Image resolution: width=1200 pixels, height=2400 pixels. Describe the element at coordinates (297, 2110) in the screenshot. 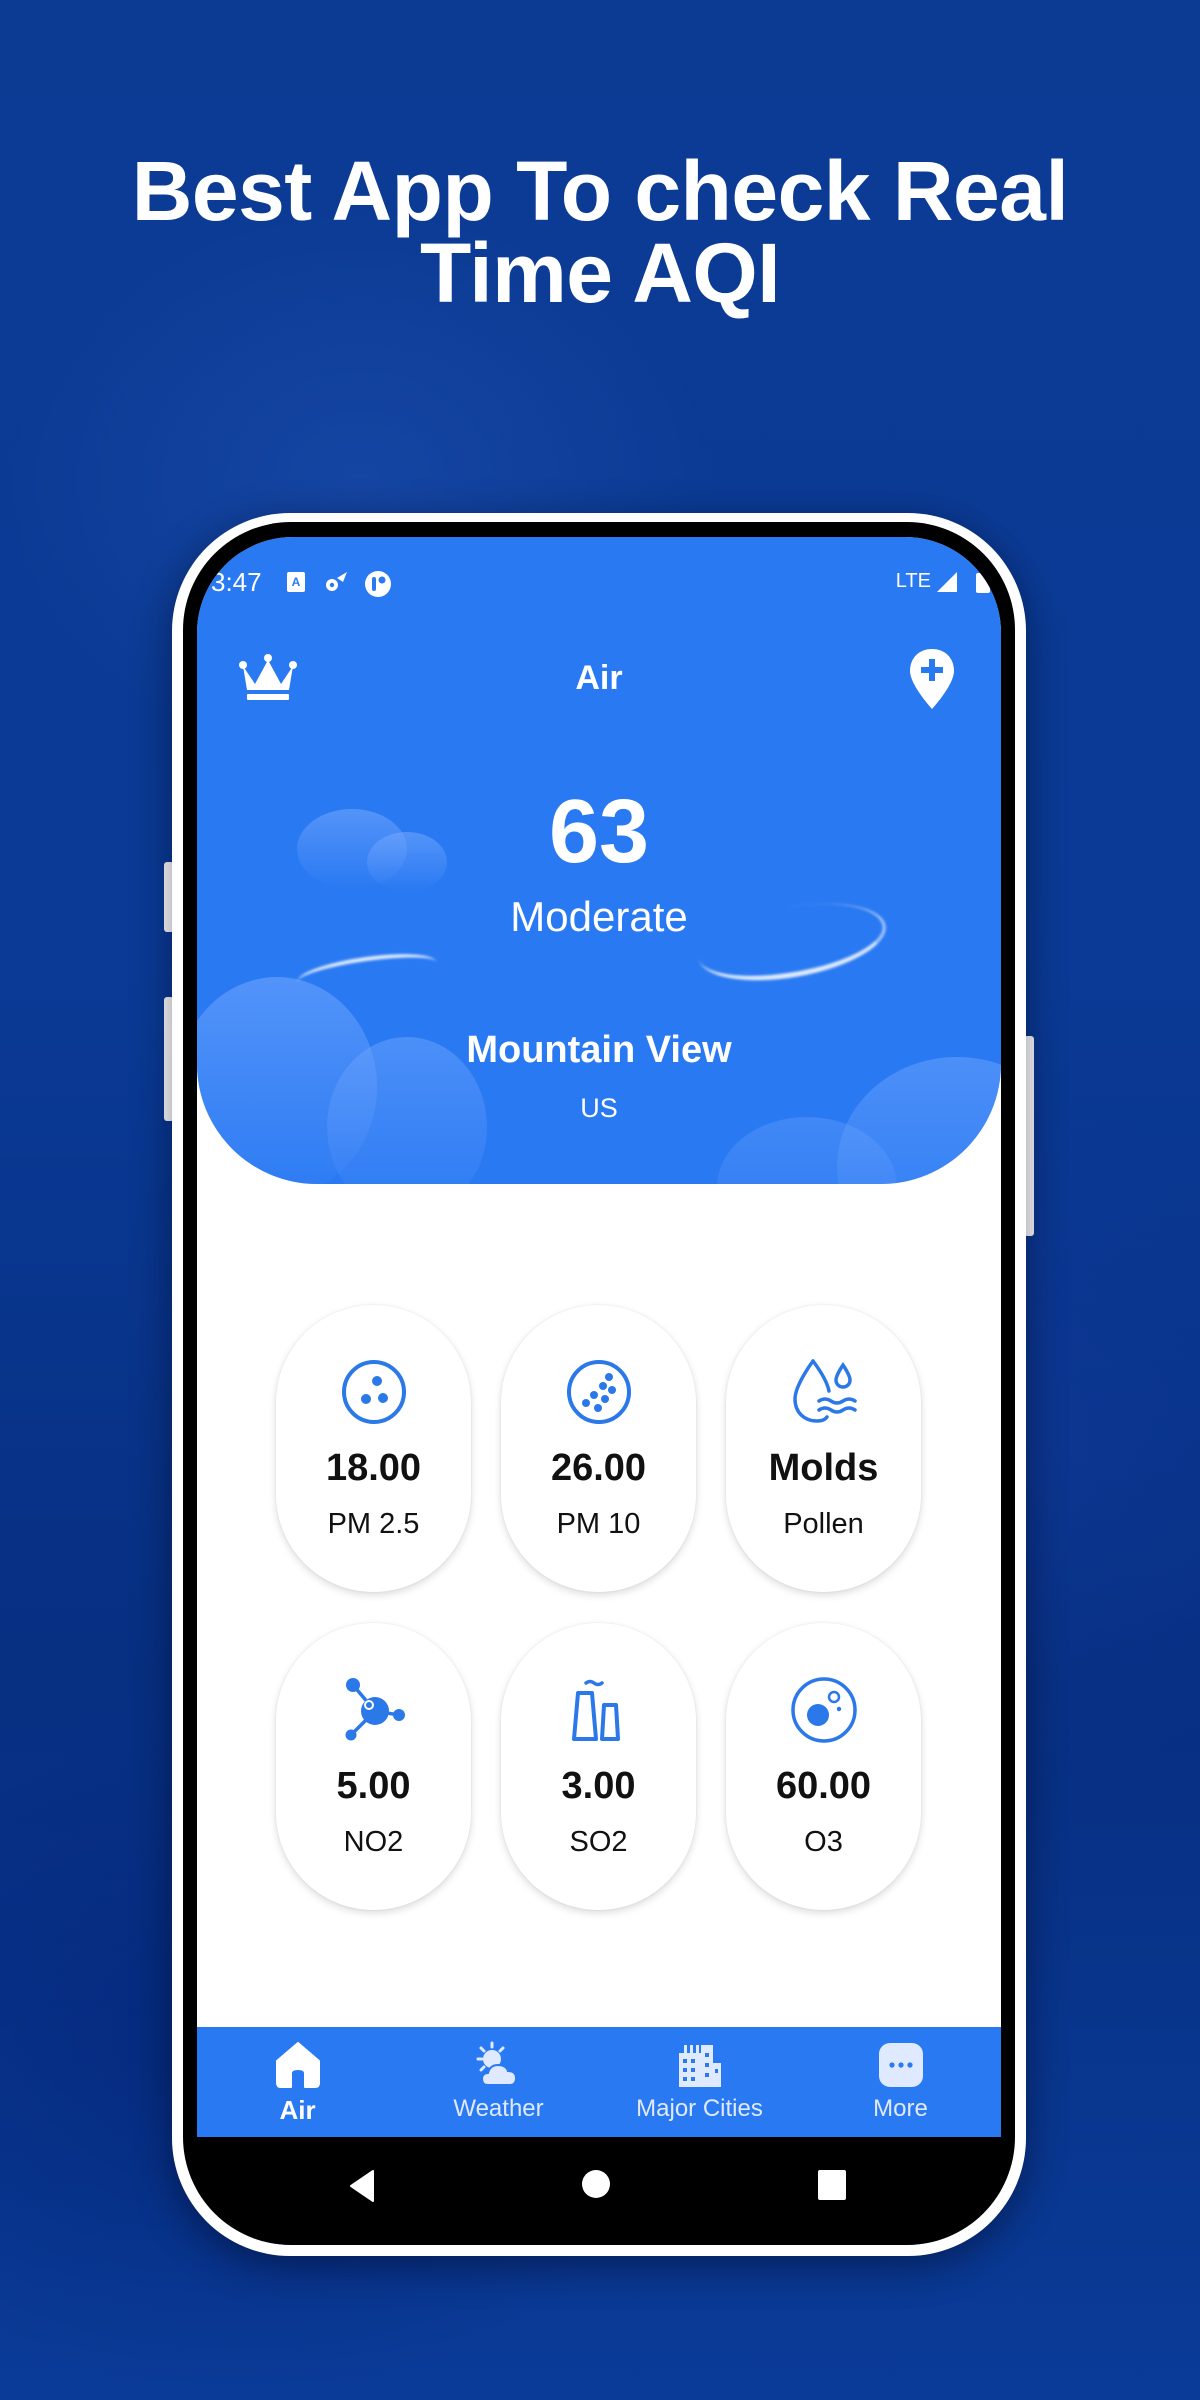

I see `nav-label: Air` at that location.